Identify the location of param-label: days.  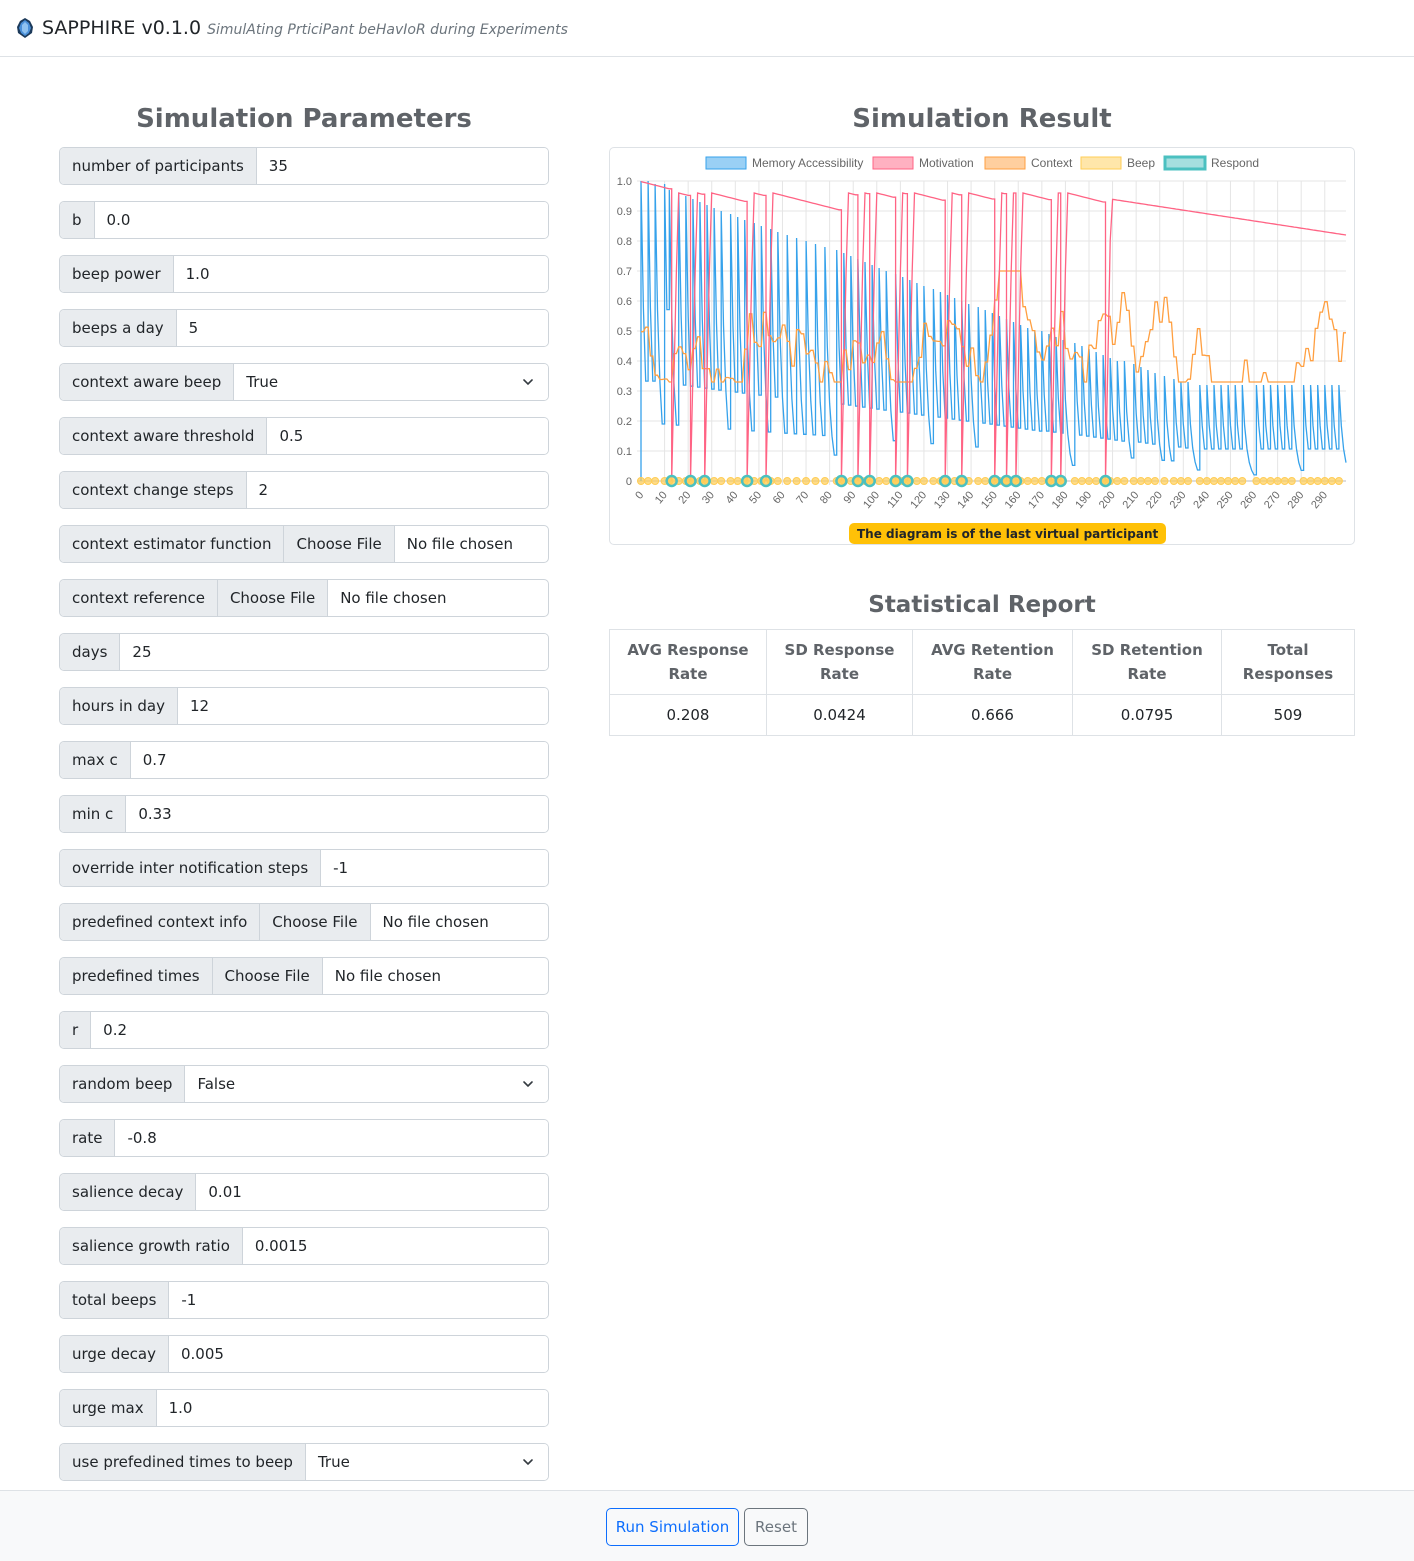
(90, 652).